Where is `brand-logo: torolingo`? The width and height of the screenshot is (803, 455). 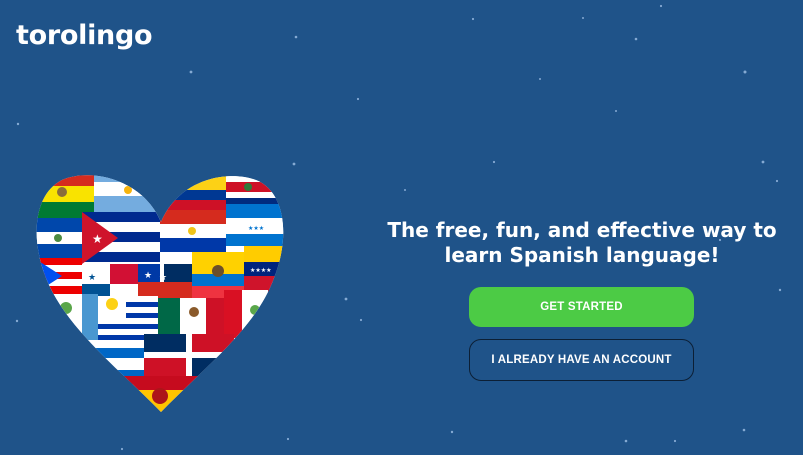 brand-logo: torolingo is located at coordinates (84, 35).